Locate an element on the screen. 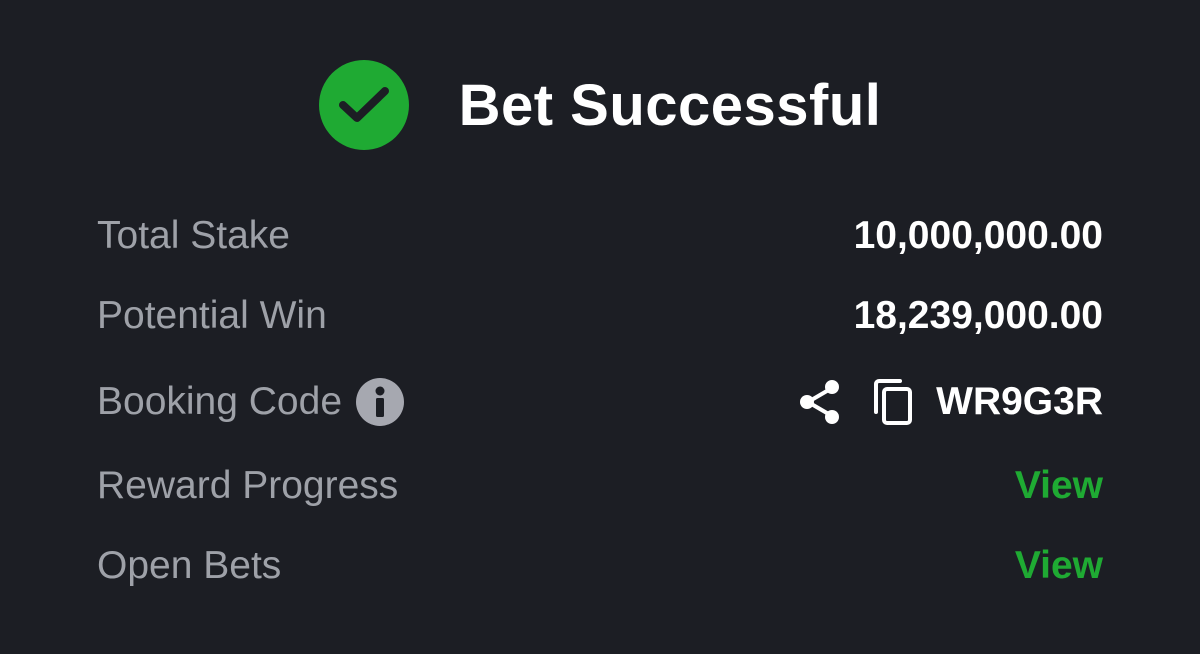  checkmark-icon is located at coordinates (363, 104).